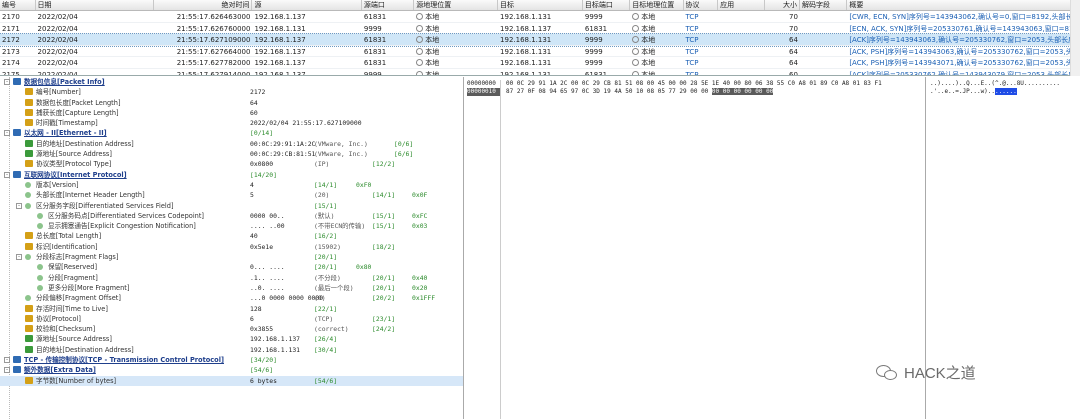  I want to click on tree-field: - 分段标志[Fragment Flags] [20/1], so click(231, 257).